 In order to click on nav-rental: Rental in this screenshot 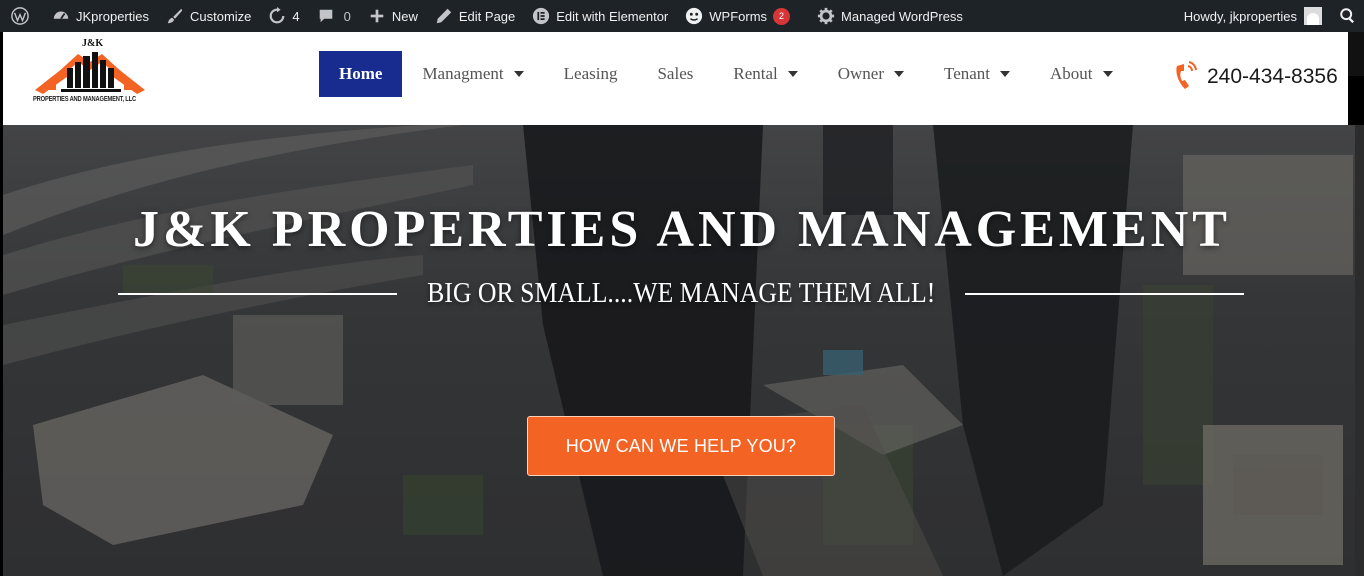, I will do `click(765, 74)`.